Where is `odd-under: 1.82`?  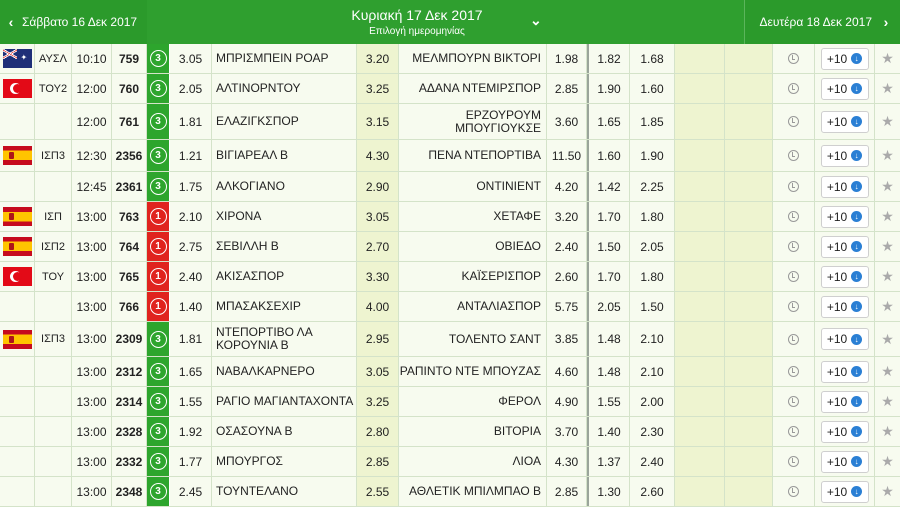
odd-under: 1.82 is located at coordinates (608, 58).